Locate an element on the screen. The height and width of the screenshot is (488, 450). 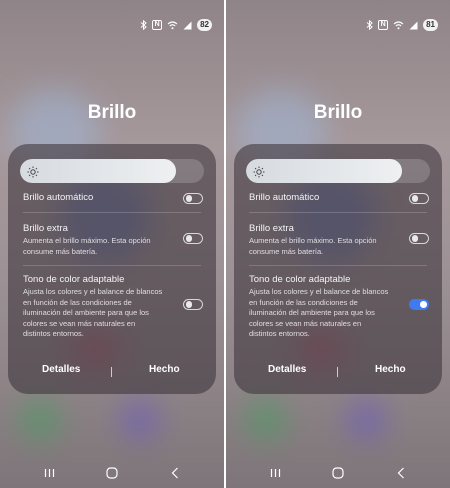
status-bar: N 82 is located at coordinates (176, 25).